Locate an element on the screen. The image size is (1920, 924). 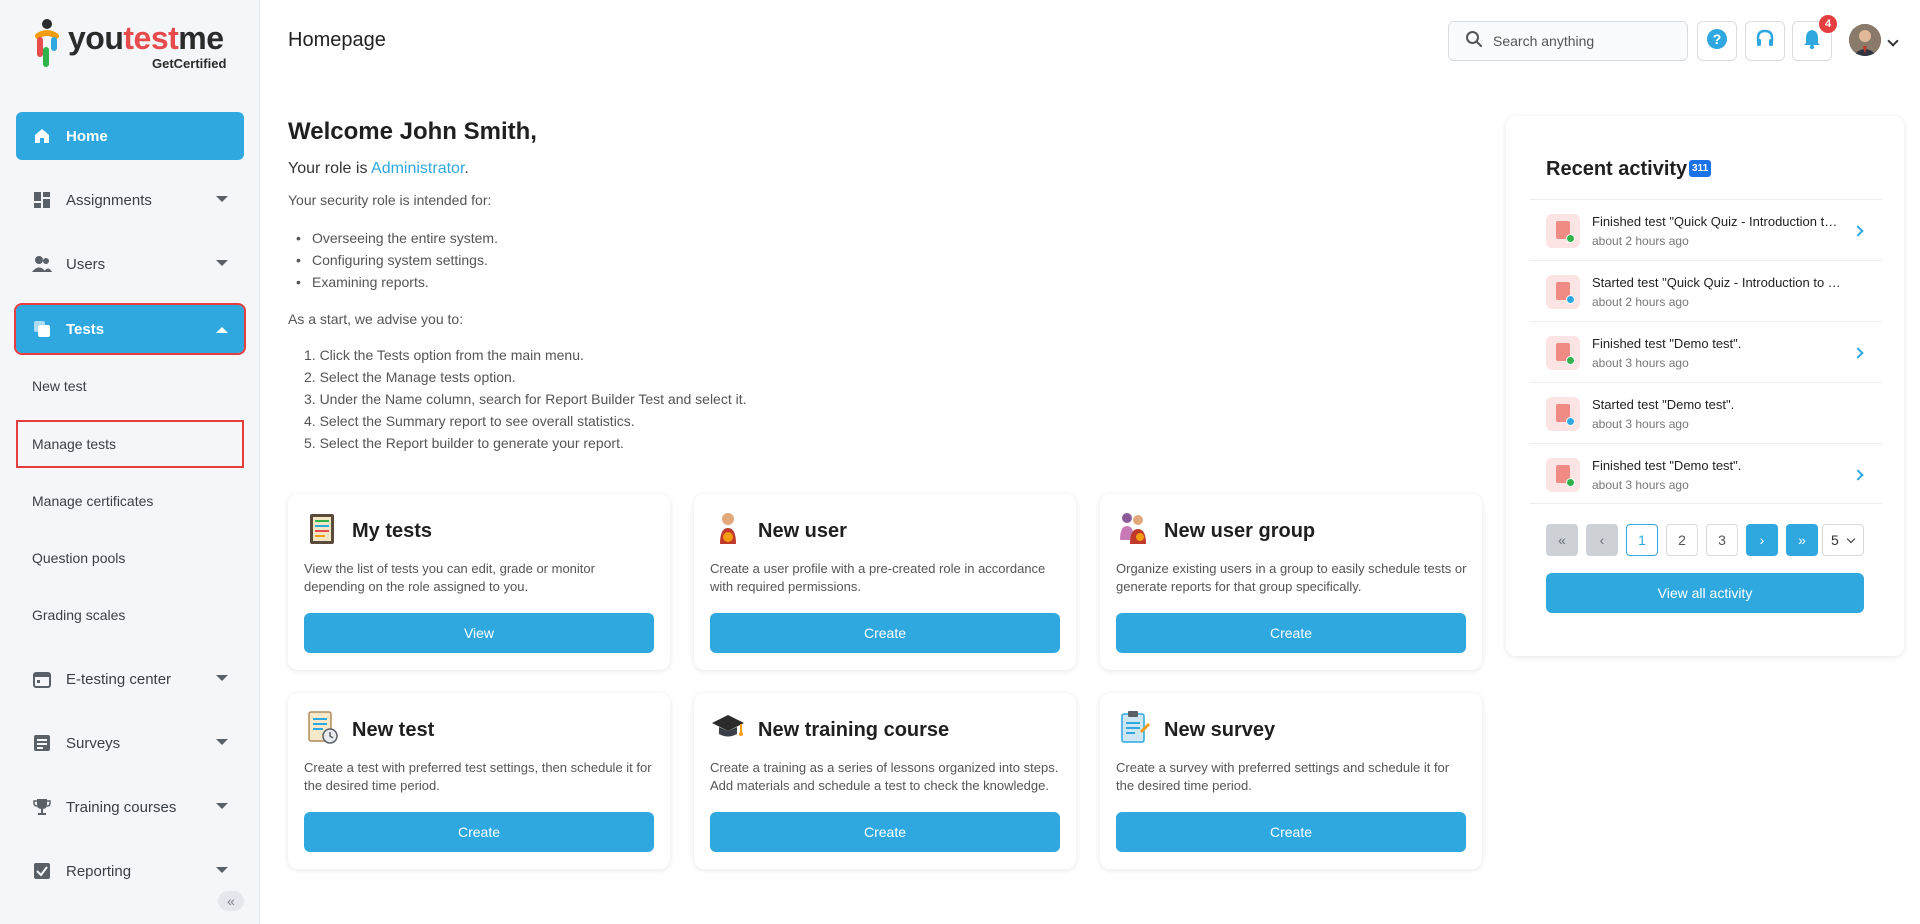
view-my-tests-button: View is located at coordinates (479, 633).